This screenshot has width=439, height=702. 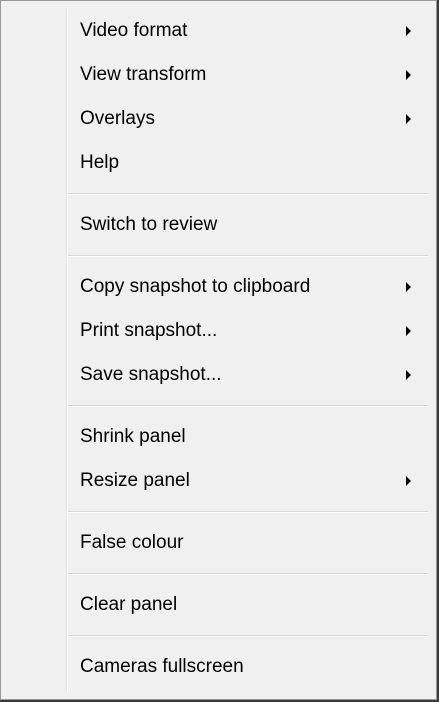 What do you see at coordinates (218, 437) in the screenshot?
I see `menu-item-shrink-panel: Shrink panel` at bounding box center [218, 437].